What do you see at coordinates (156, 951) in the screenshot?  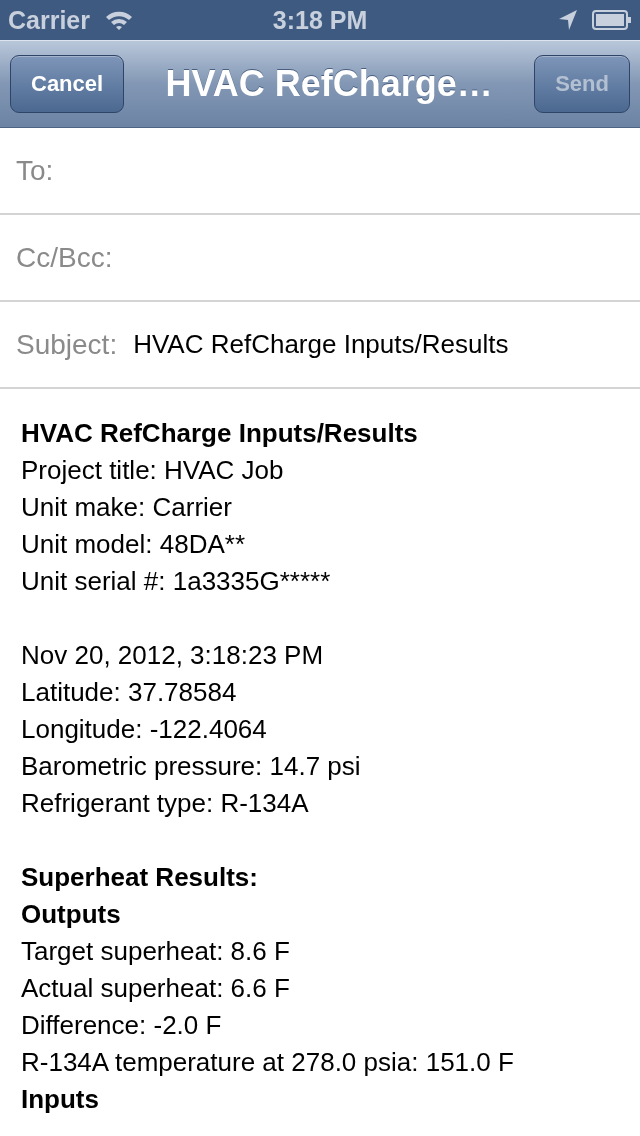 I see `message-line: Target superheat: 8.6 F` at bounding box center [156, 951].